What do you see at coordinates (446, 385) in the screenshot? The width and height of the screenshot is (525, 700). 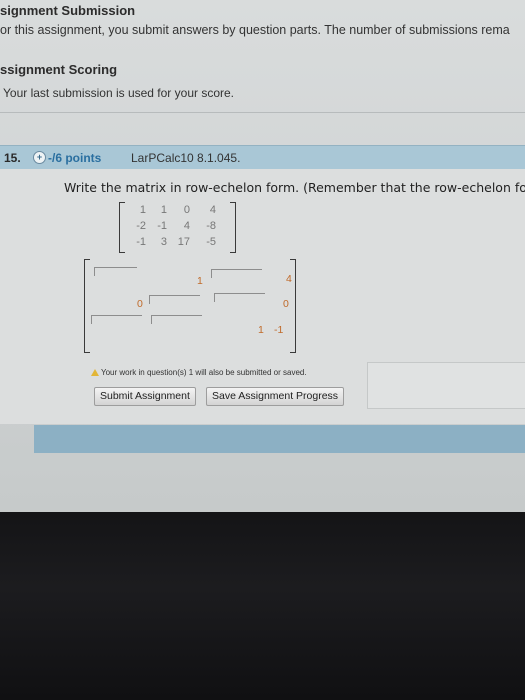 I see `side-panel` at bounding box center [446, 385].